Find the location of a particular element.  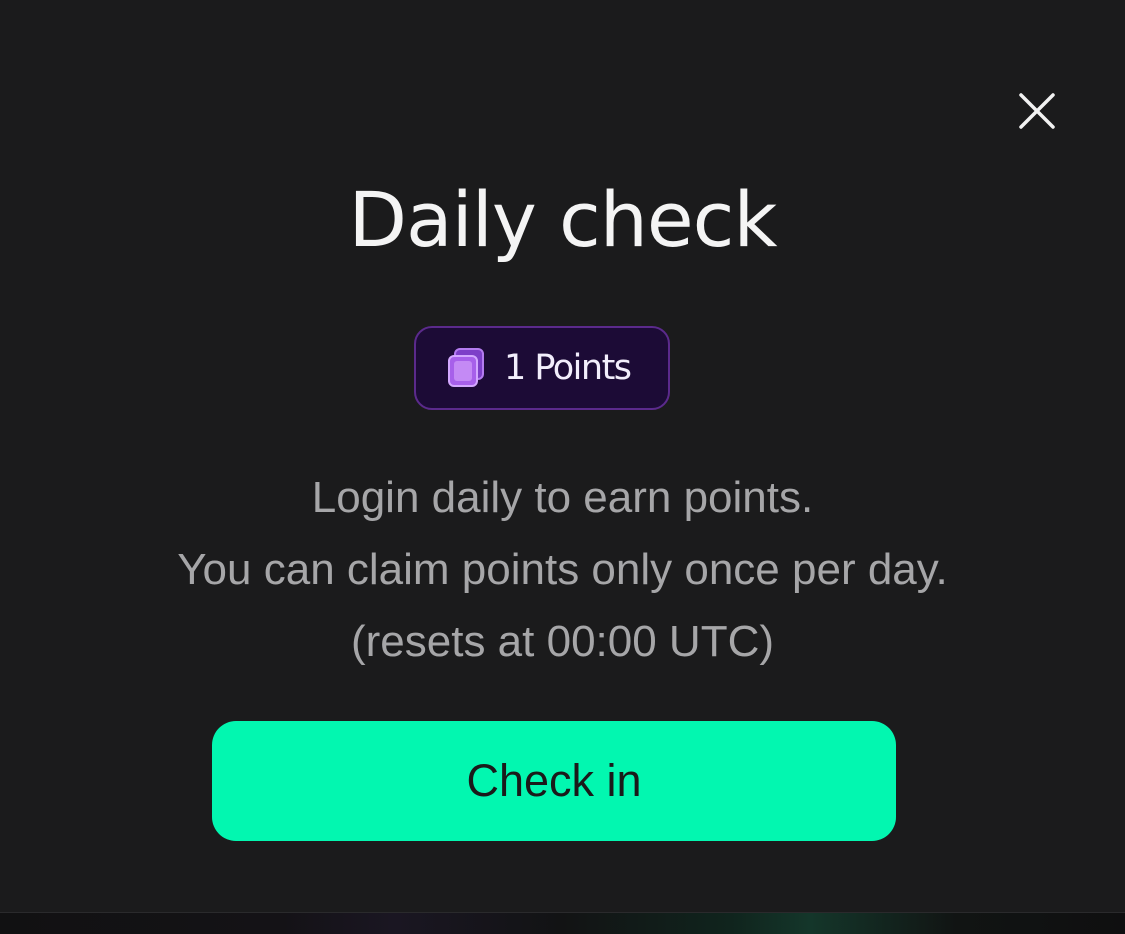

background-strip is located at coordinates (562, 923).